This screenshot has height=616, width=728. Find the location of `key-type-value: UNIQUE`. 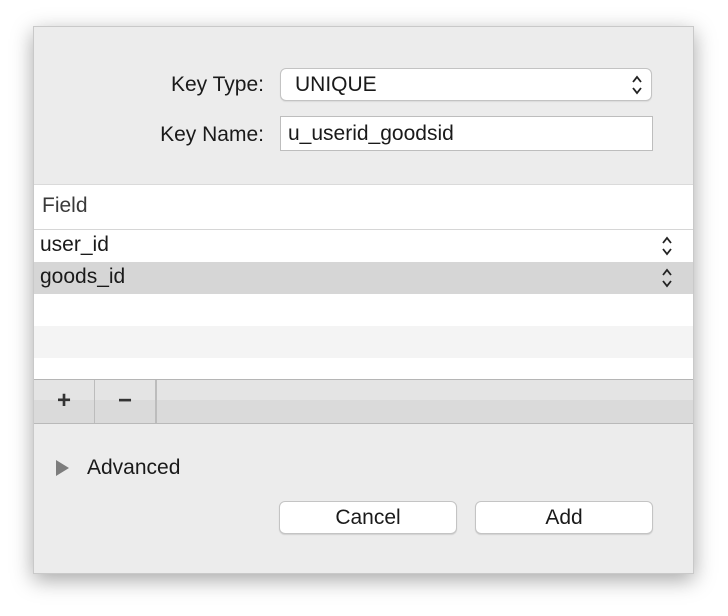

key-type-value: UNIQUE is located at coordinates (336, 84).